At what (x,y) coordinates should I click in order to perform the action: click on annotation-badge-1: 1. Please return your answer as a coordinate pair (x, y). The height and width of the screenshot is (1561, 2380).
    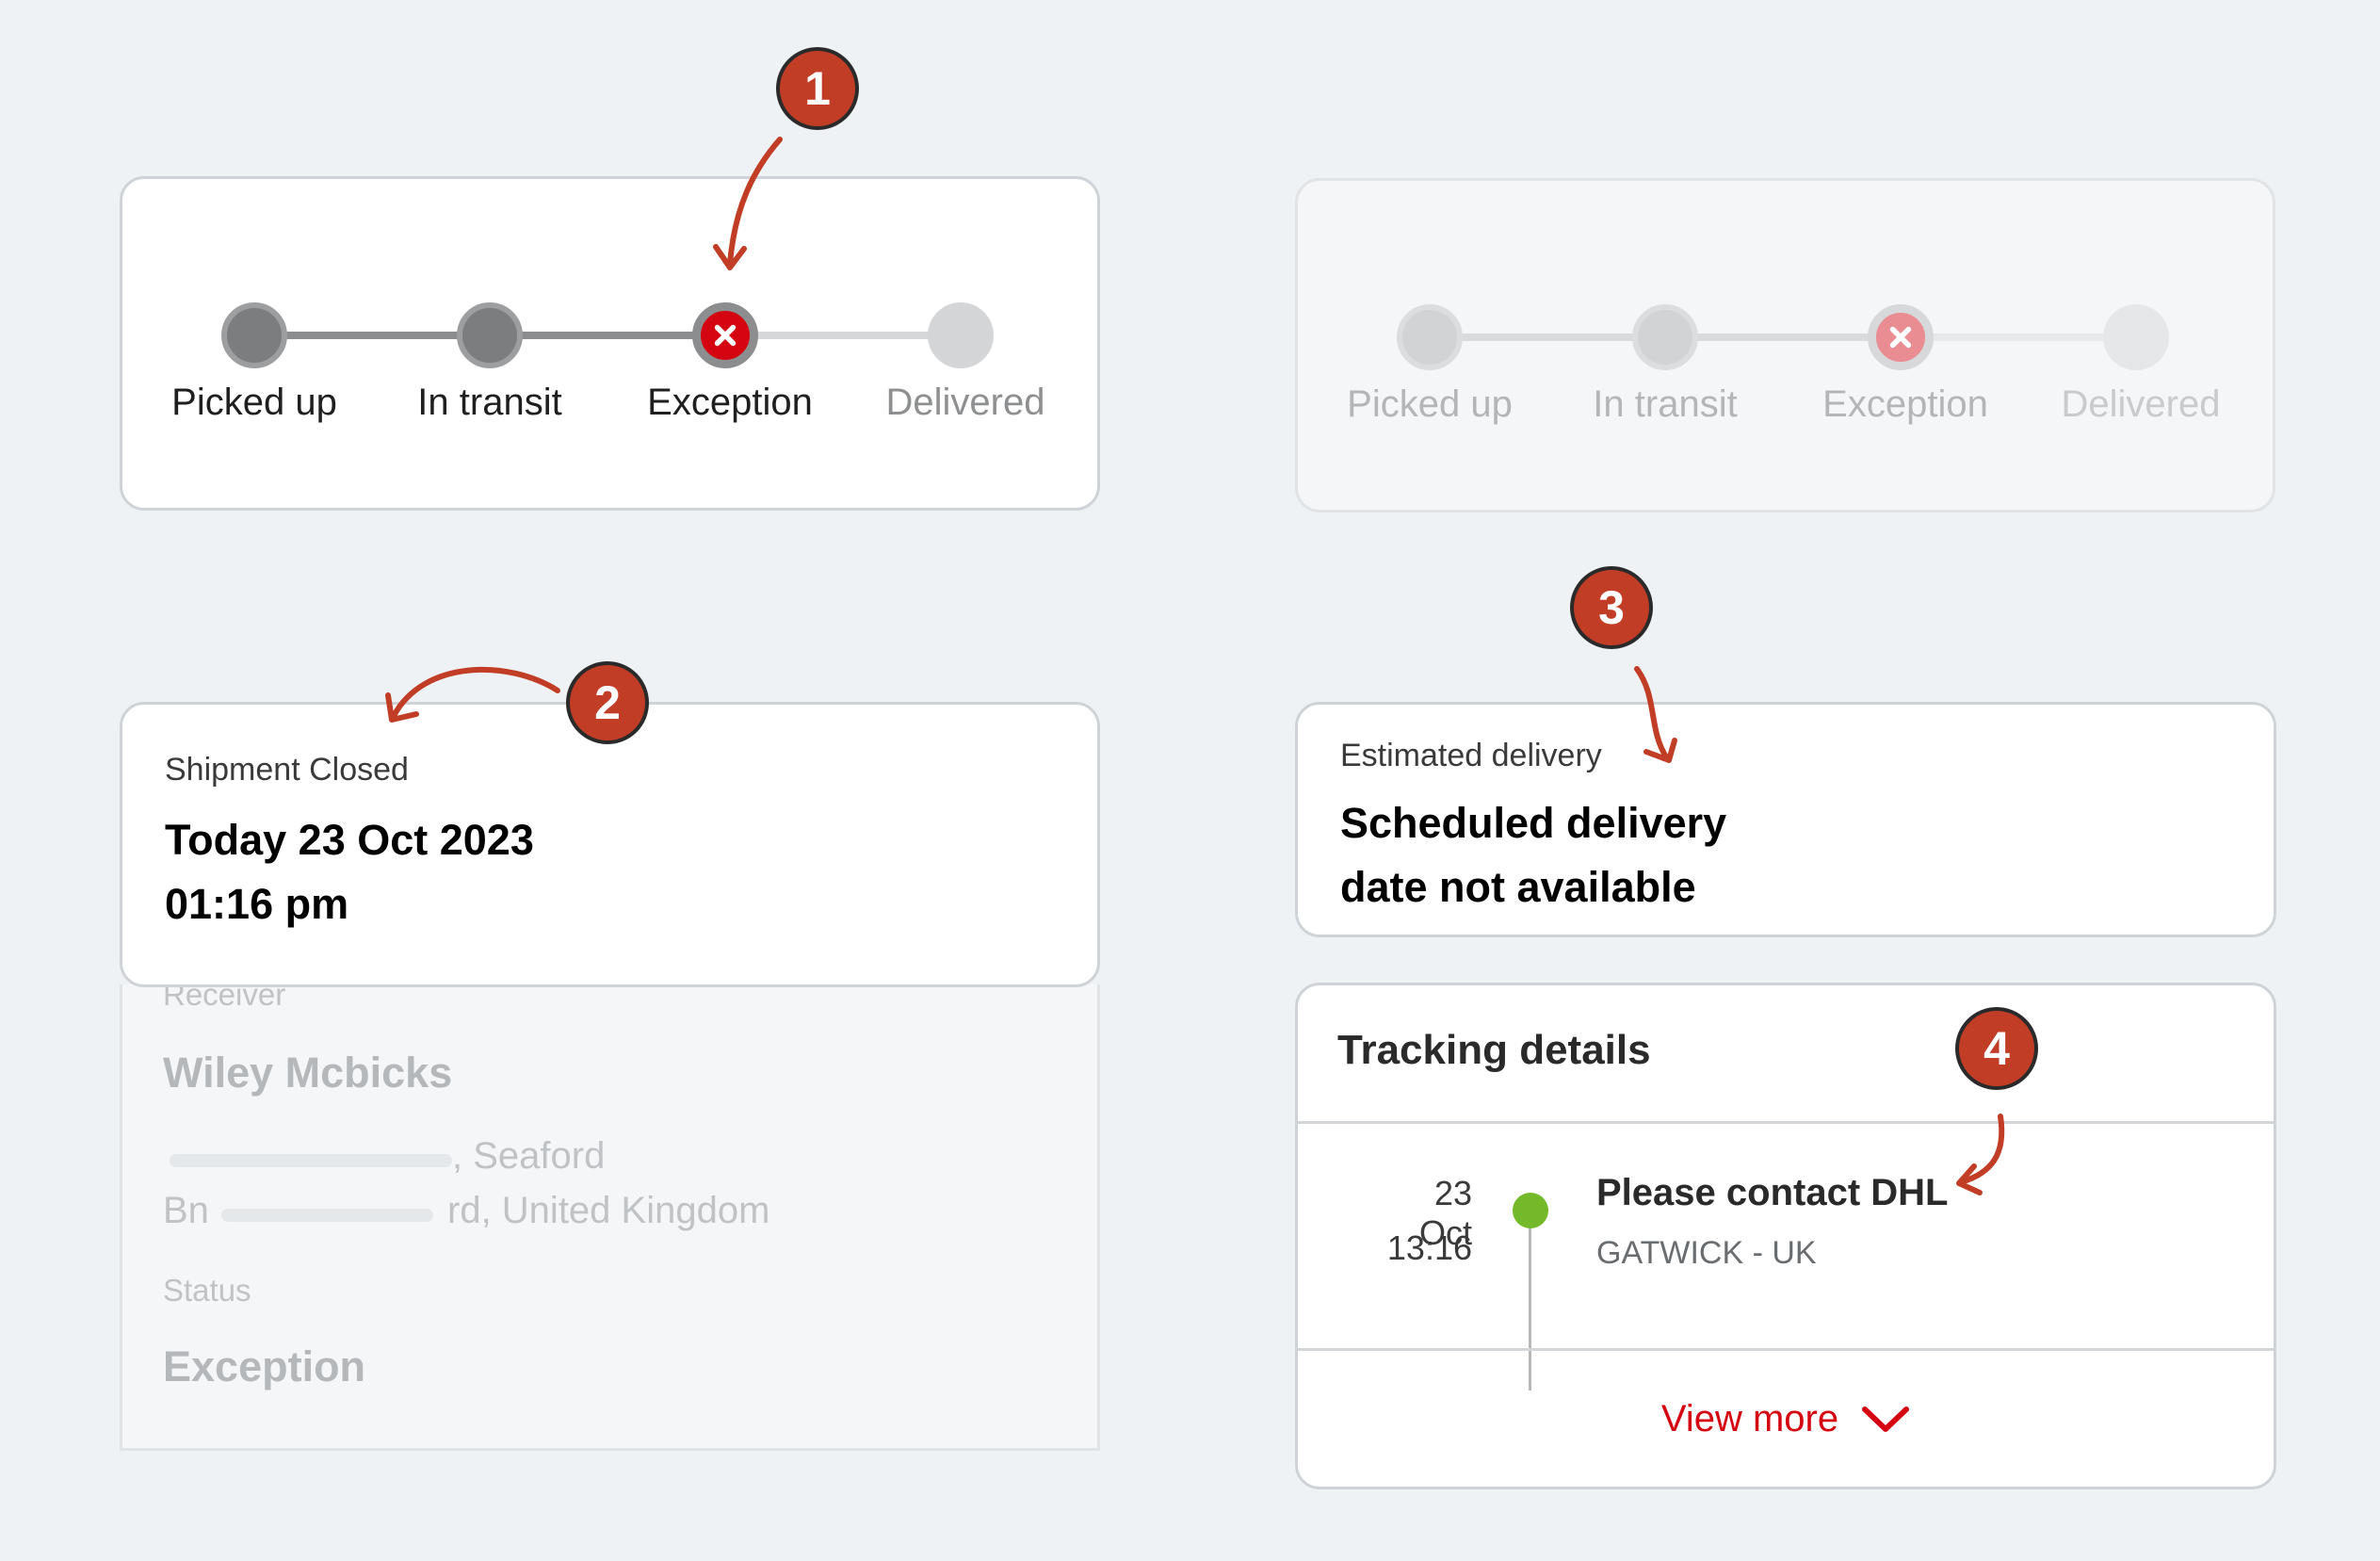
    Looking at the image, I should click on (817, 88).